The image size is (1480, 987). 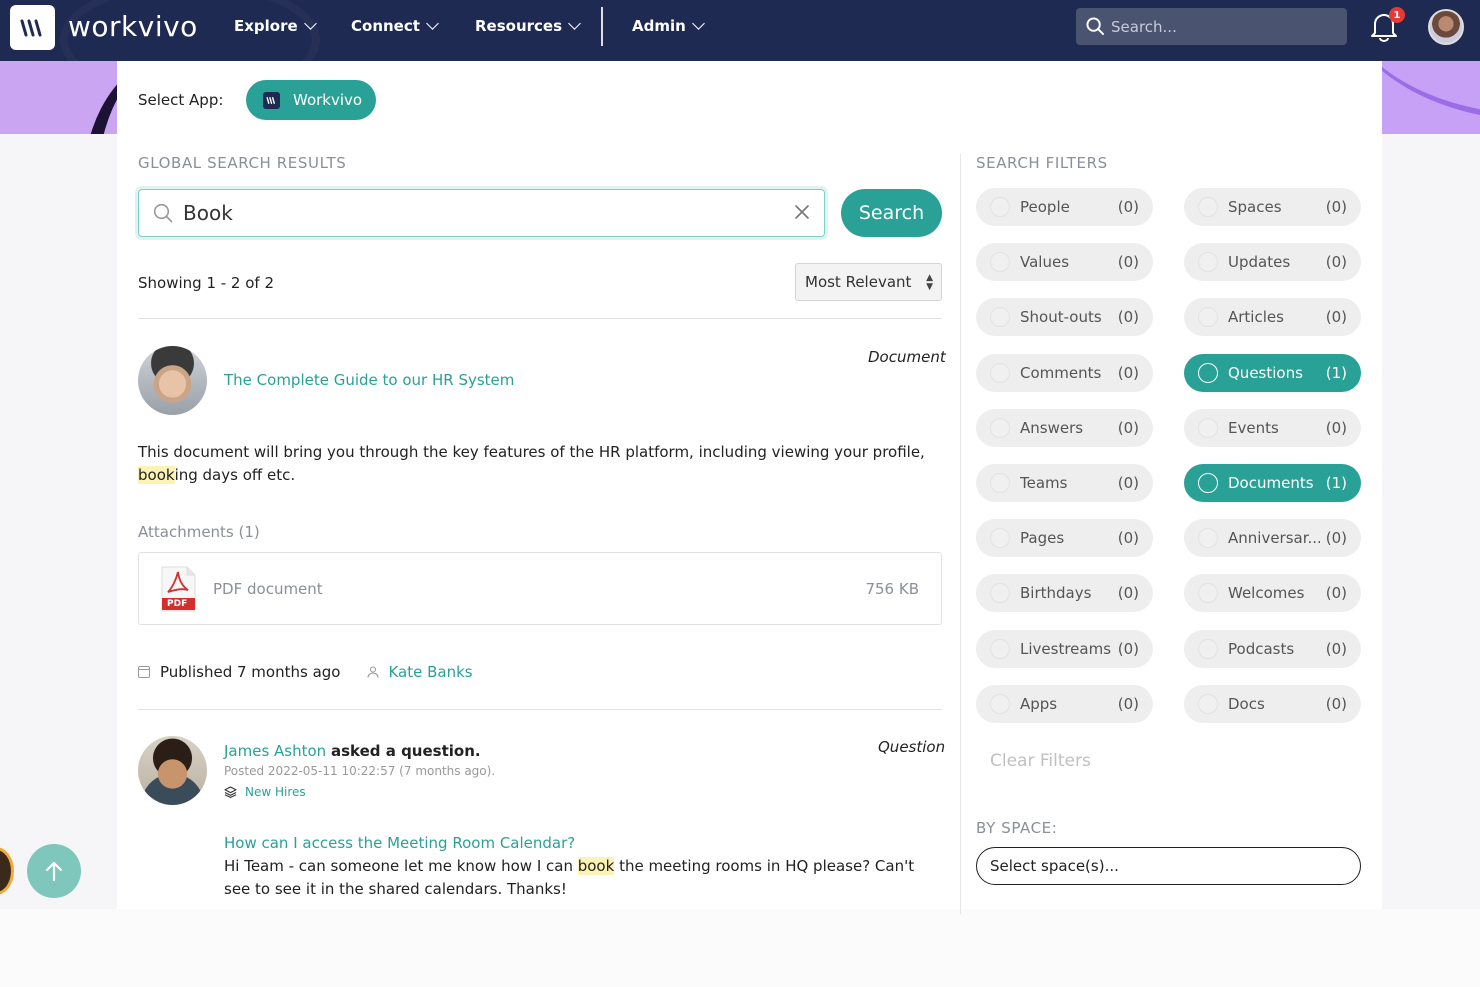 What do you see at coordinates (1061, 372) in the screenshot?
I see `filter-name: Comments` at bounding box center [1061, 372].